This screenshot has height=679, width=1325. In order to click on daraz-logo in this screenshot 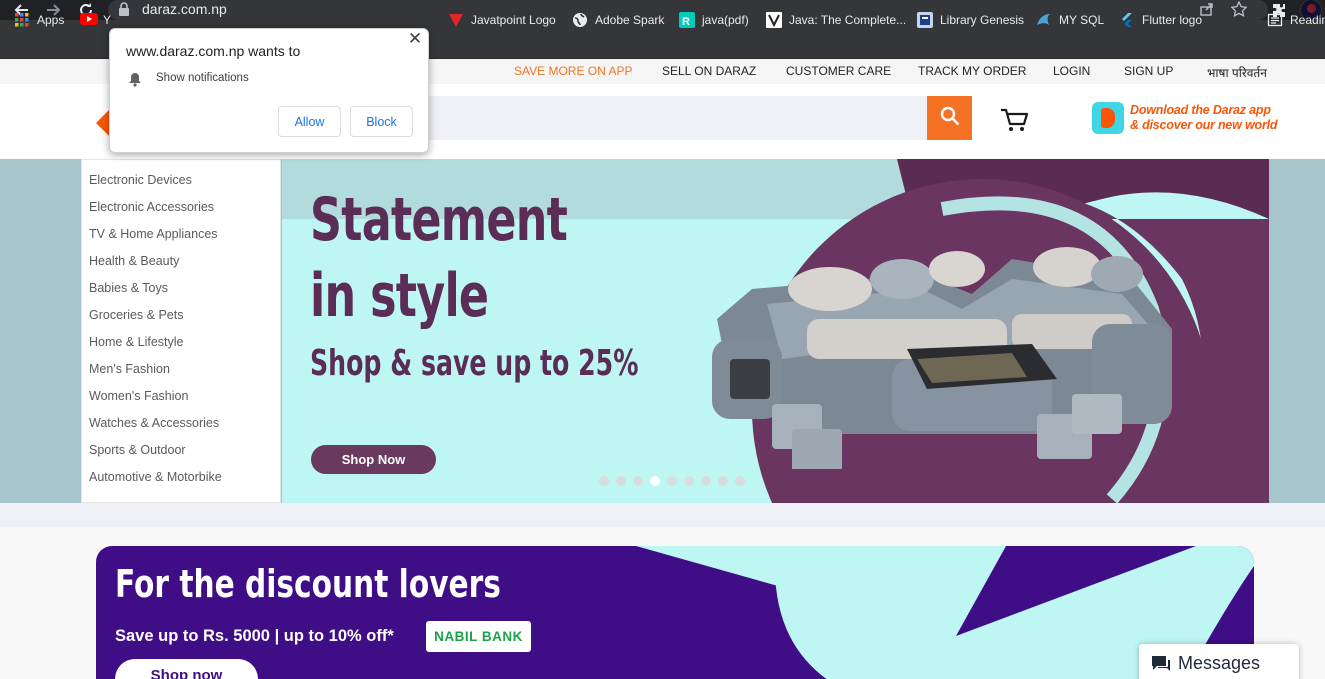, I will do `click(103, 123)`.